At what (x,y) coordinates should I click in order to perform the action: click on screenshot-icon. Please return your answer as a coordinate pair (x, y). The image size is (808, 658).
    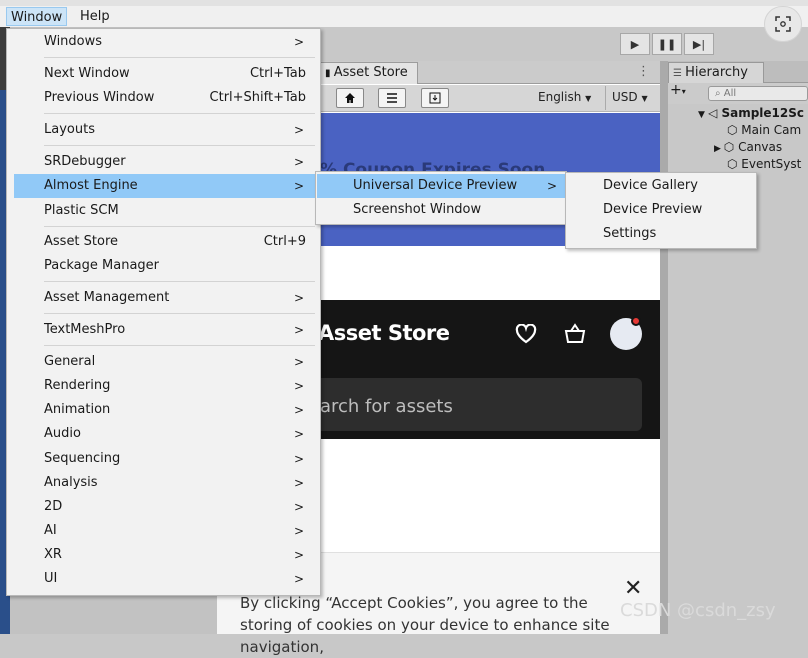
    Looking at the image, I should click on (783, 24).